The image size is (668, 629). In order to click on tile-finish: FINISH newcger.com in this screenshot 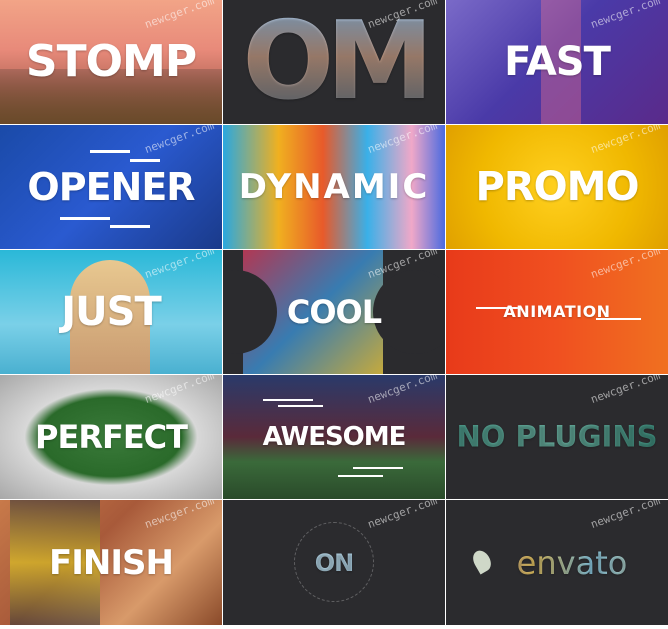, I will do `click(111, 562)`.